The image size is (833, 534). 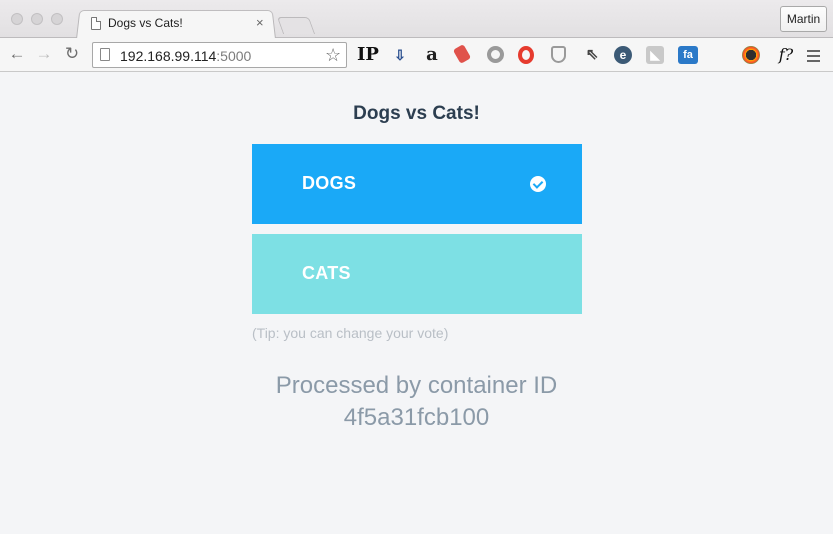 What do you see at coordinates (688, 55) in the screenshot?
I see `fa-extension-icon: fa` at bounding box center [688, 55].